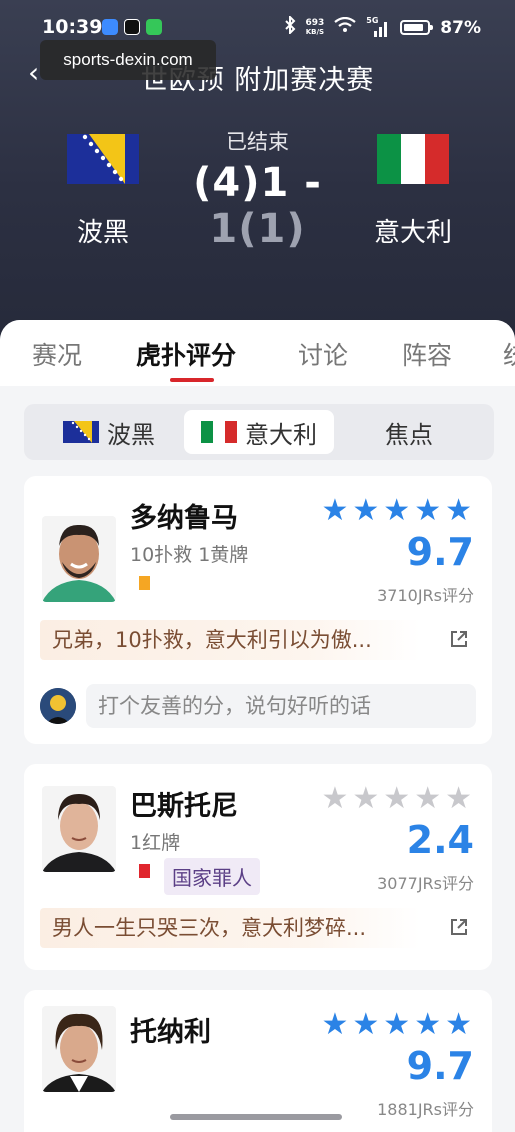  I want to click on red-card-icon, so click(144, 871).